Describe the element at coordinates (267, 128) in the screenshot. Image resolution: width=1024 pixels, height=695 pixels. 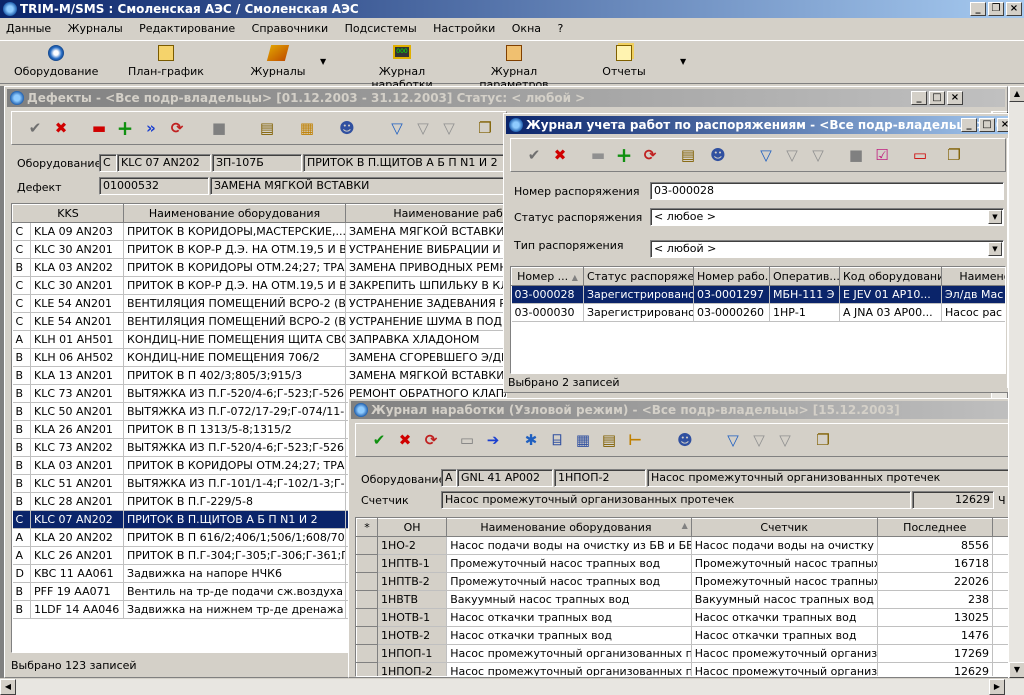
I see `clipboard-icon: ▤` at that location.